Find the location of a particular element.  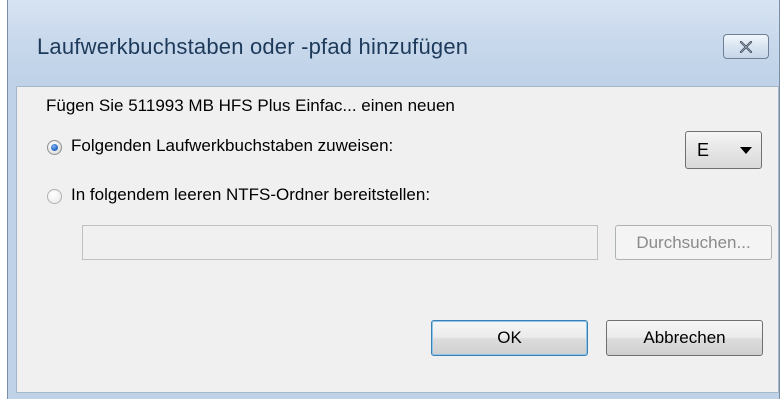

drive-letter-value: E is located at coordinates (703, 150).